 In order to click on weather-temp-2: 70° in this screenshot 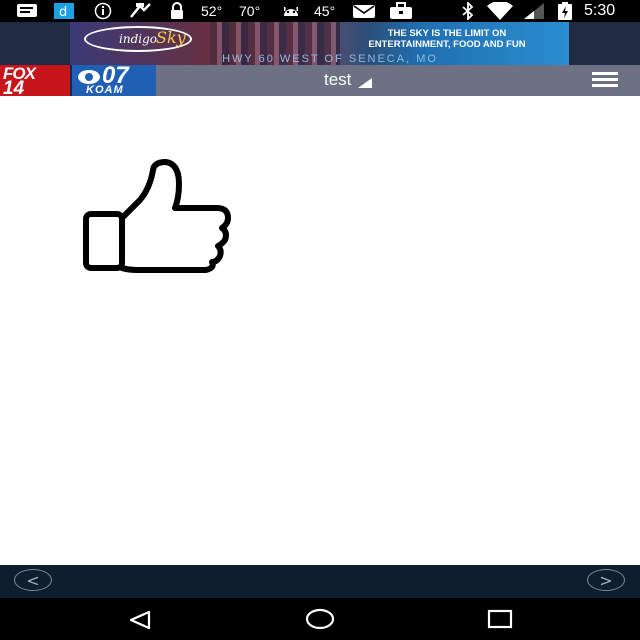, I will do `click(250, 11)`.